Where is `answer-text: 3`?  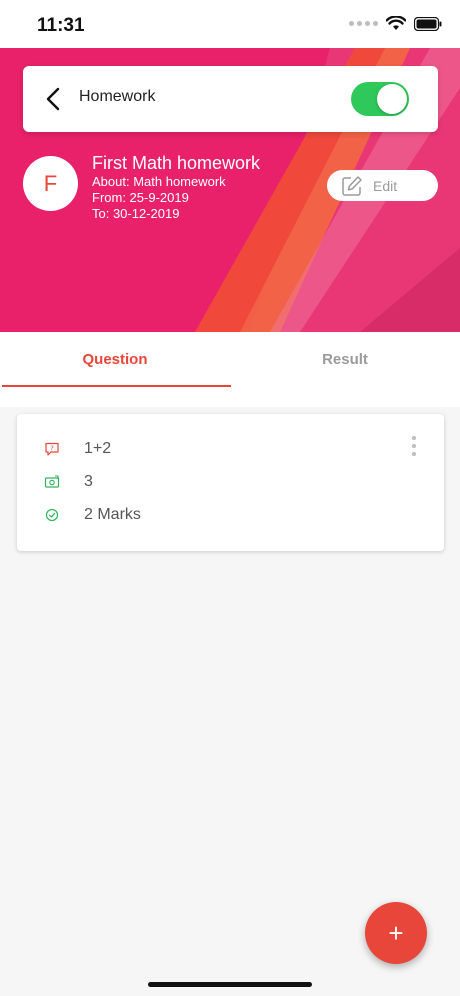
answer-text: 3 is located at coordinates (88, 481).